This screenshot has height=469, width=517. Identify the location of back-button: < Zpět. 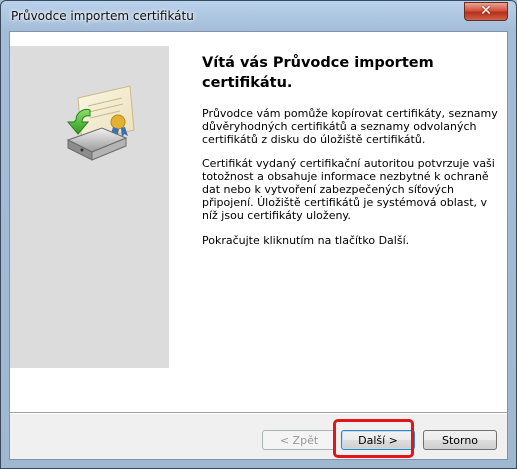
(299, 440).